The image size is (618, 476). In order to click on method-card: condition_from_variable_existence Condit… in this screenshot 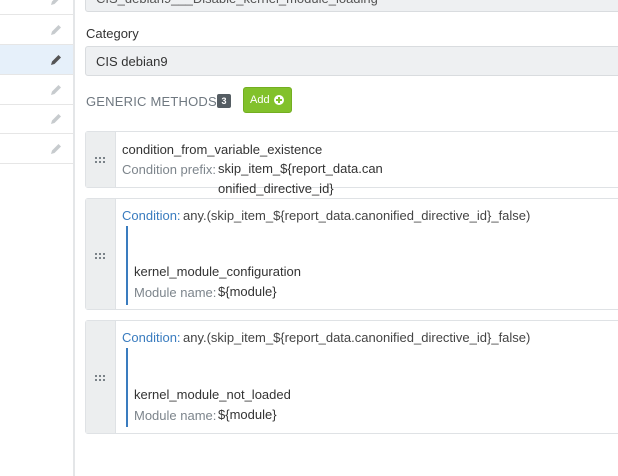, I will do `click(351, 163)`.